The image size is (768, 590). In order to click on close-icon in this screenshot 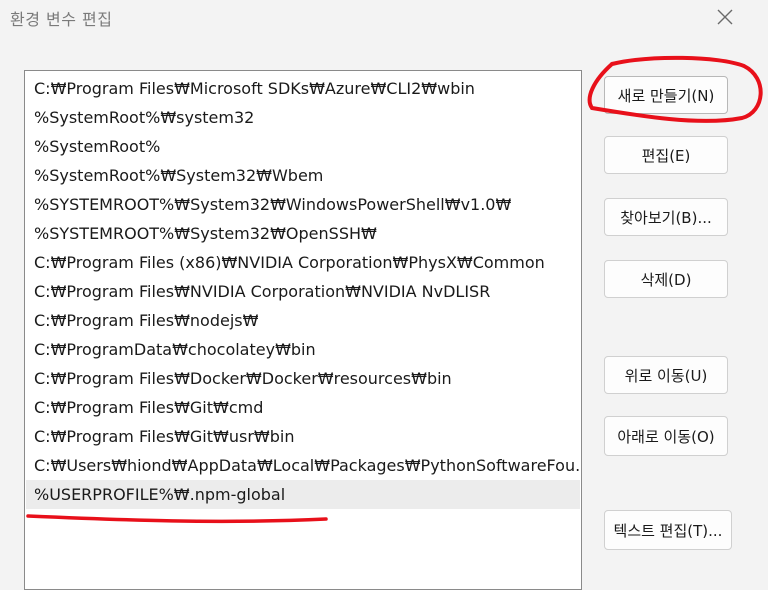, I will do `click(725, 17)`.